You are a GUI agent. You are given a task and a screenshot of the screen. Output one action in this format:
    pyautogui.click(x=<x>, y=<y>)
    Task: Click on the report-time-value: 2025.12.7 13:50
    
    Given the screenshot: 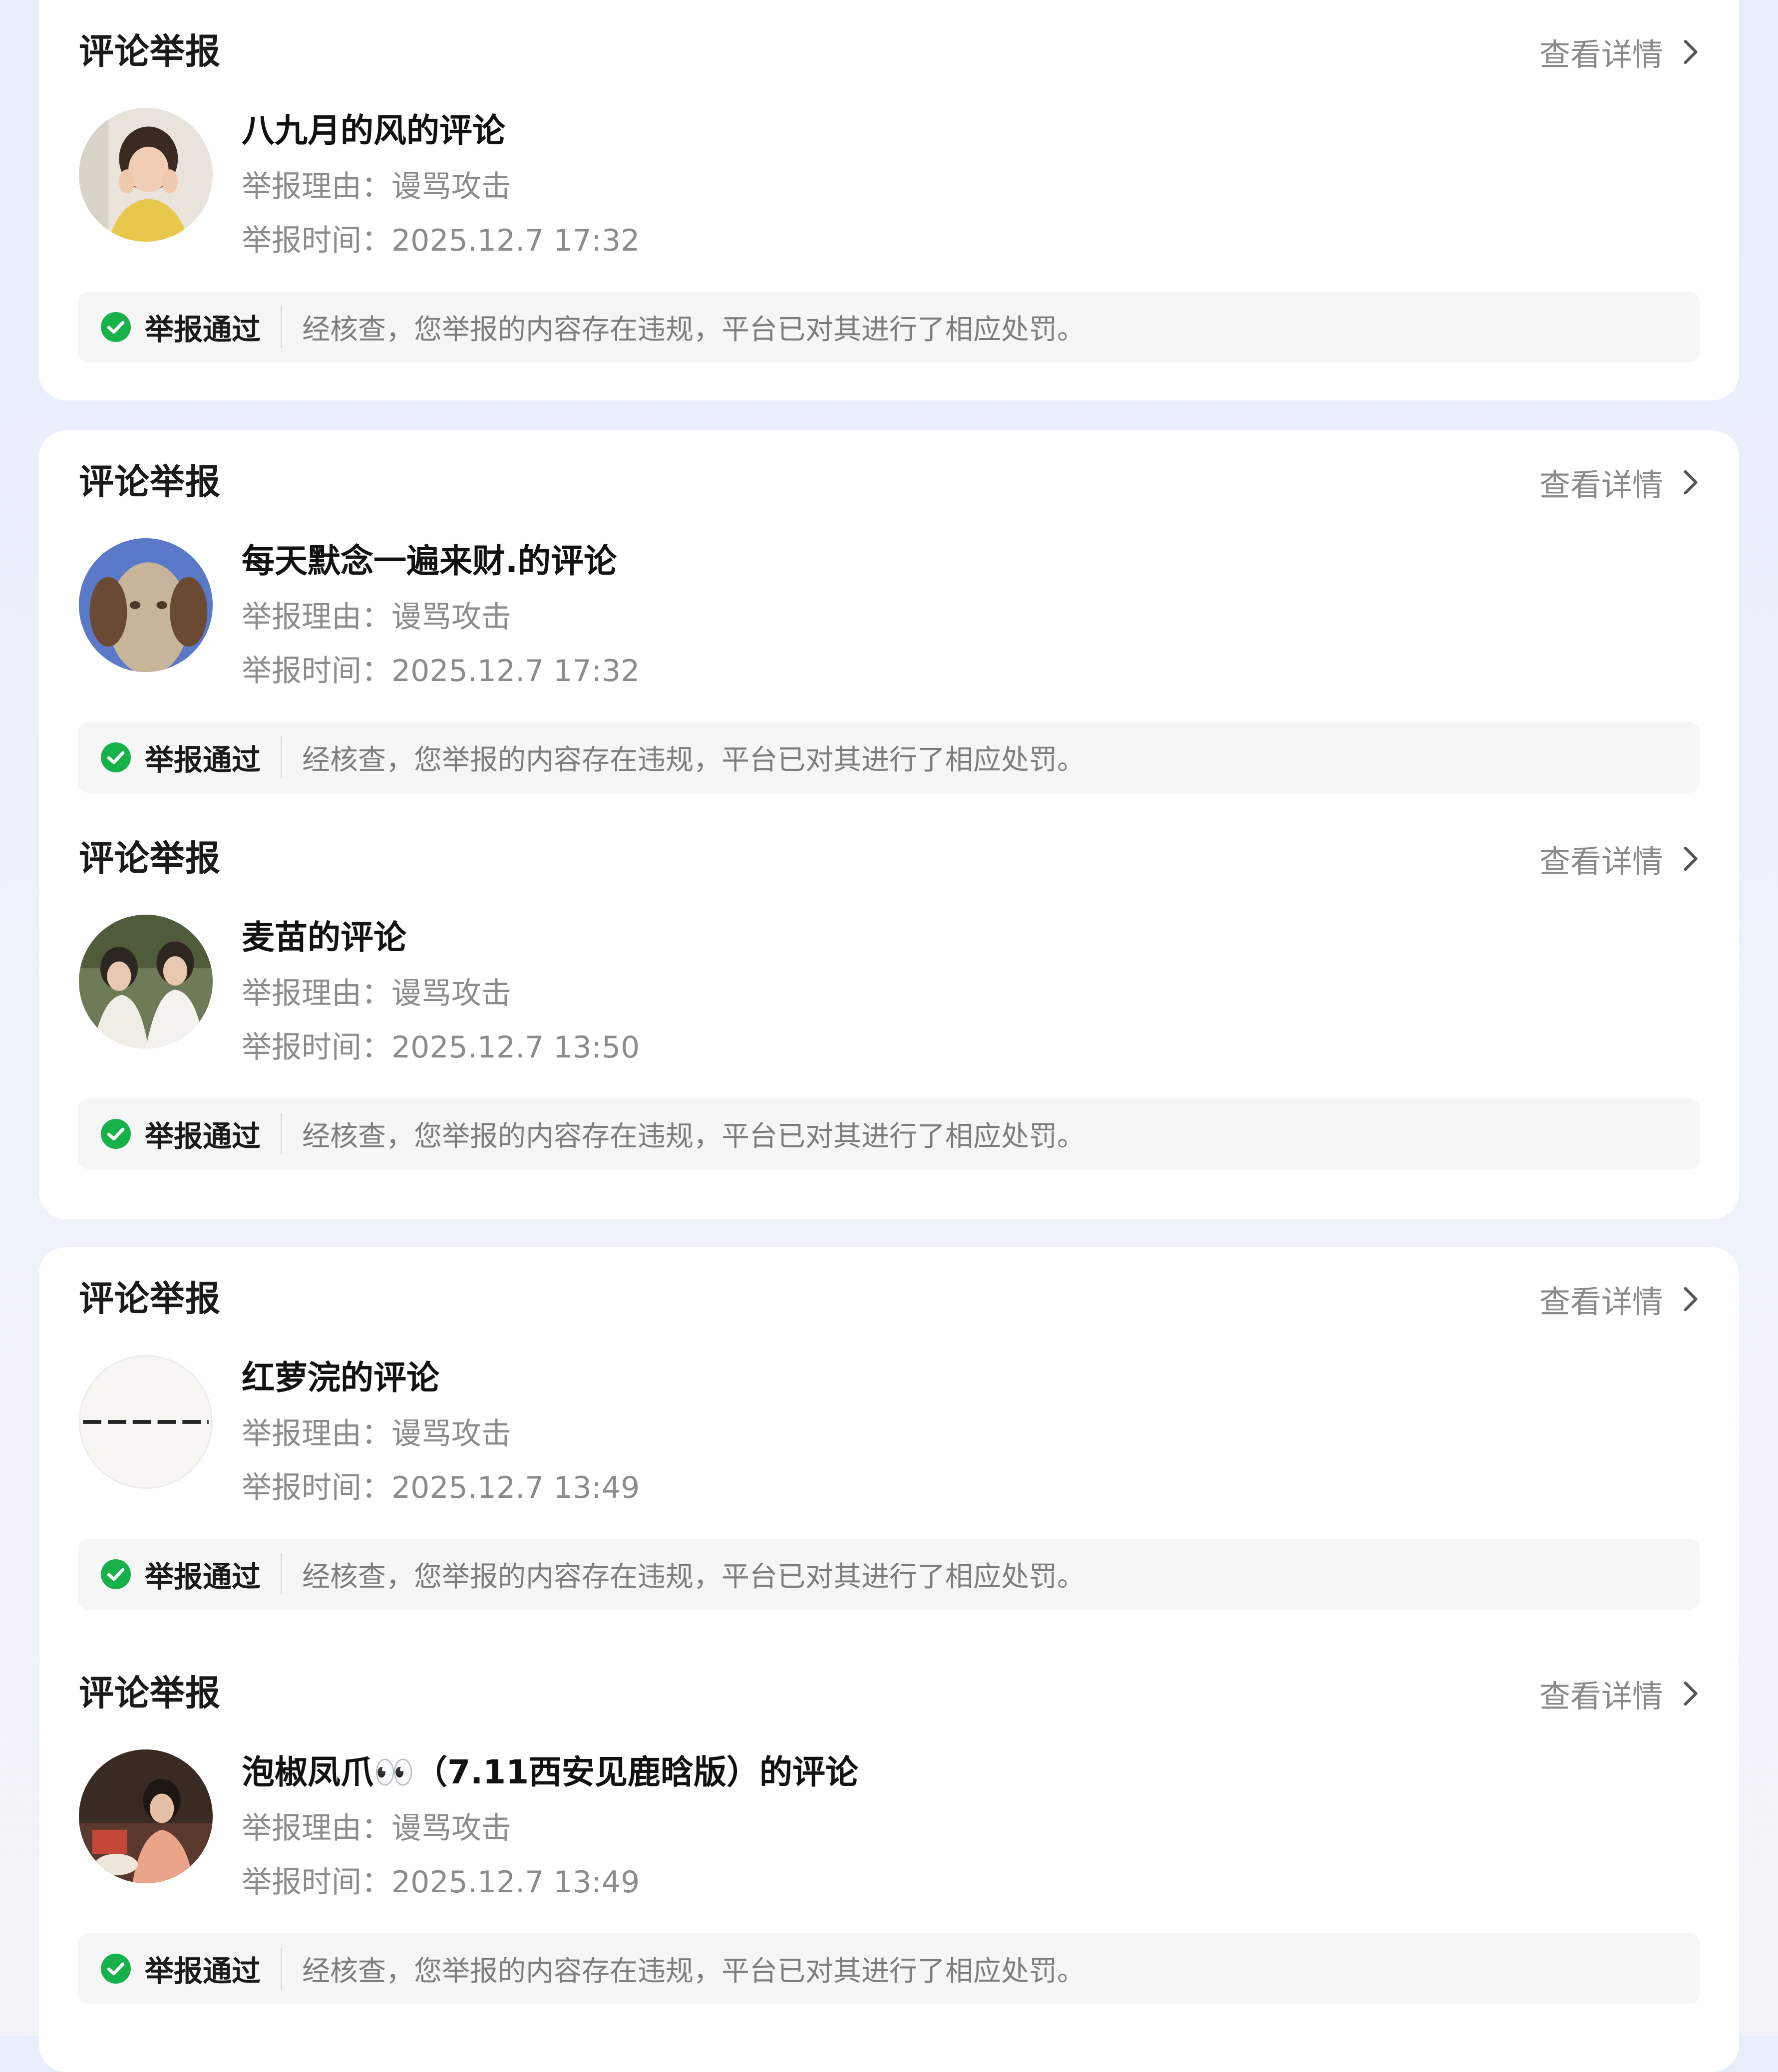 What is the action you would take?
    pyautogui.click(x=515, y=1047)
    